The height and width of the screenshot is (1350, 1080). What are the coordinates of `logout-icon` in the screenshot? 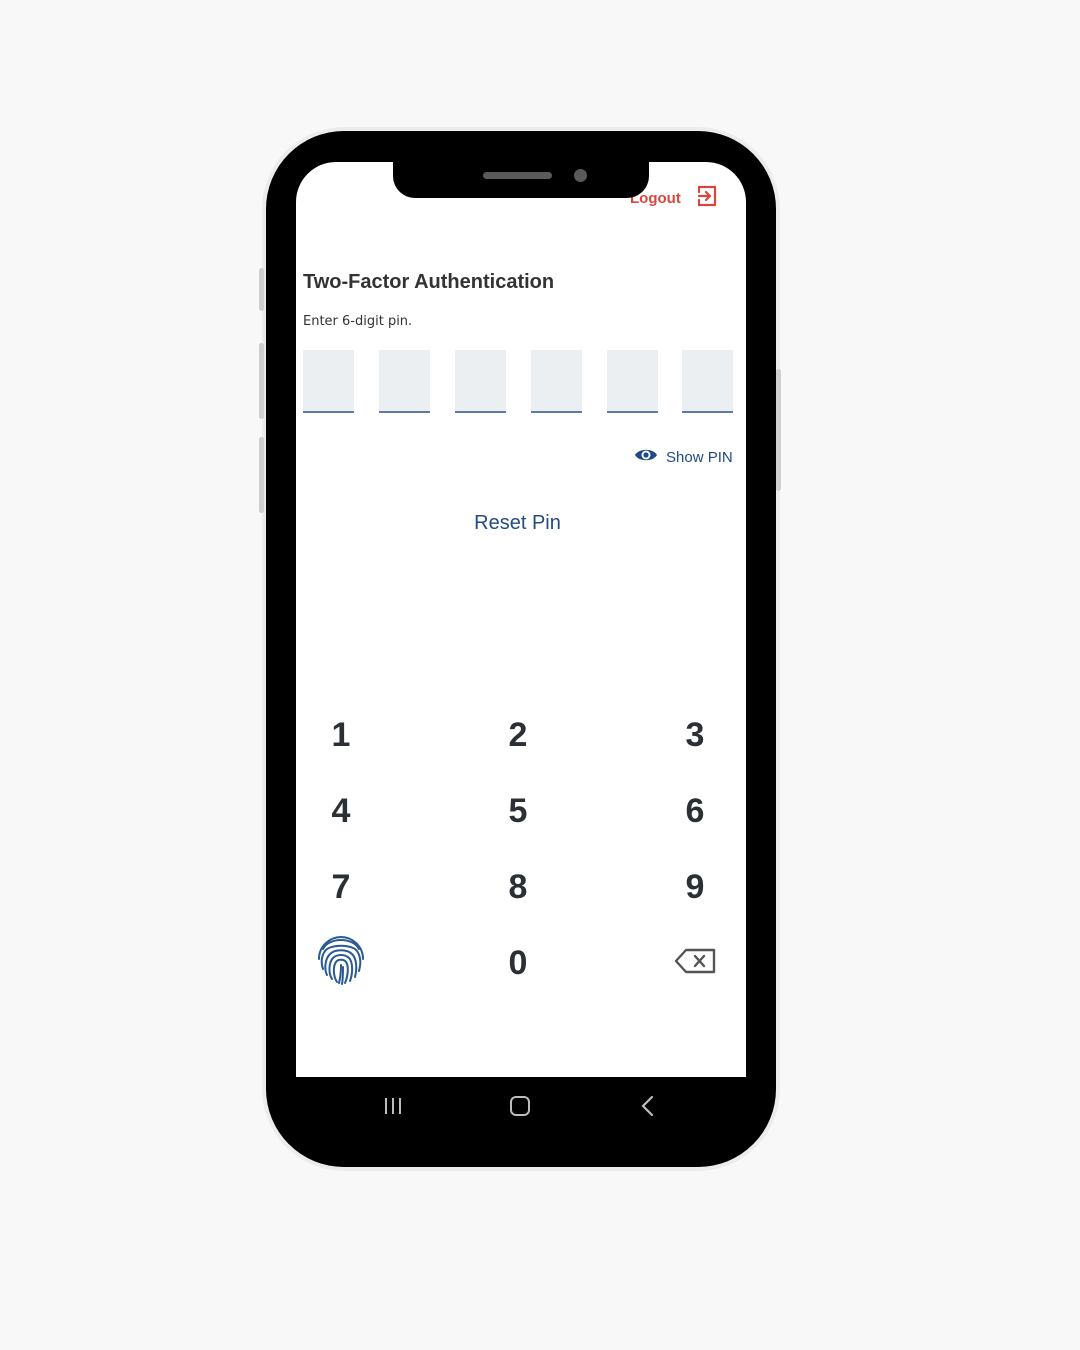 It's located at (707, 198).